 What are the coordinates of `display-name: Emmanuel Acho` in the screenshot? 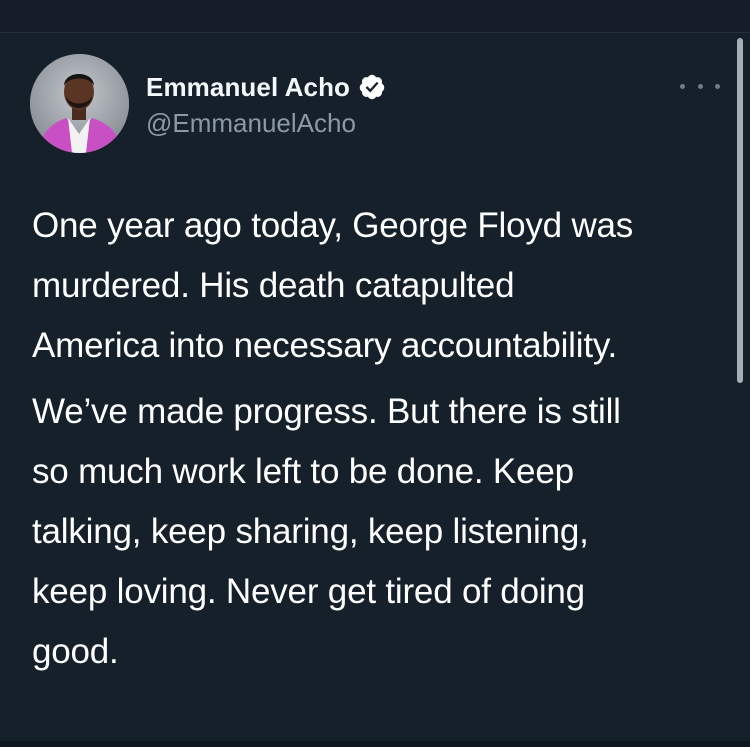 It's located at (248, 87).